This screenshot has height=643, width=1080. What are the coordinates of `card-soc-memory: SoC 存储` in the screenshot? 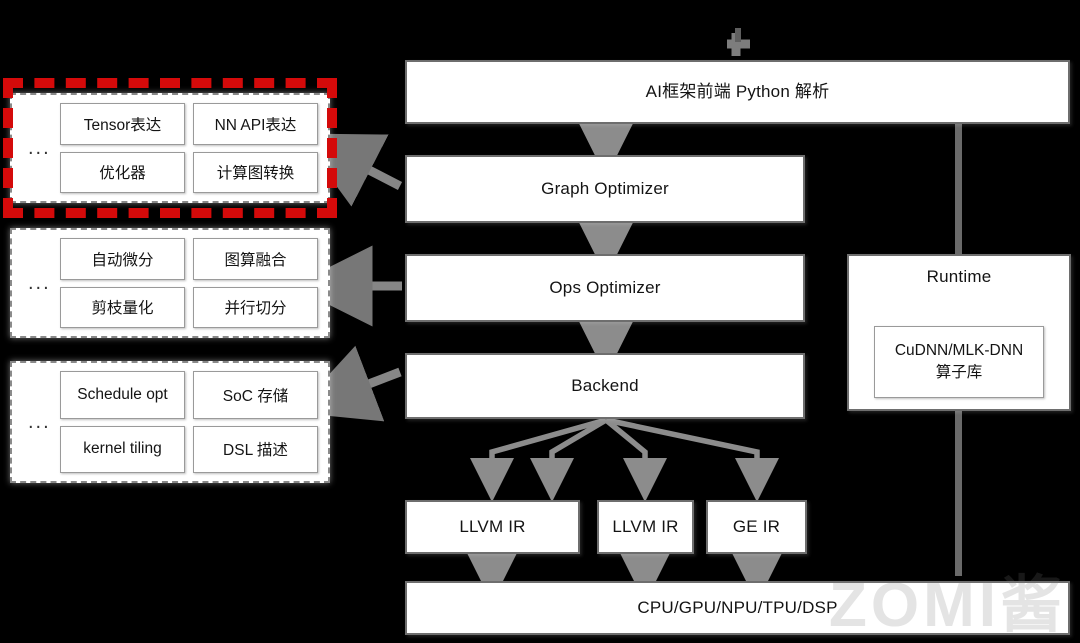 It's located at (255, 395).